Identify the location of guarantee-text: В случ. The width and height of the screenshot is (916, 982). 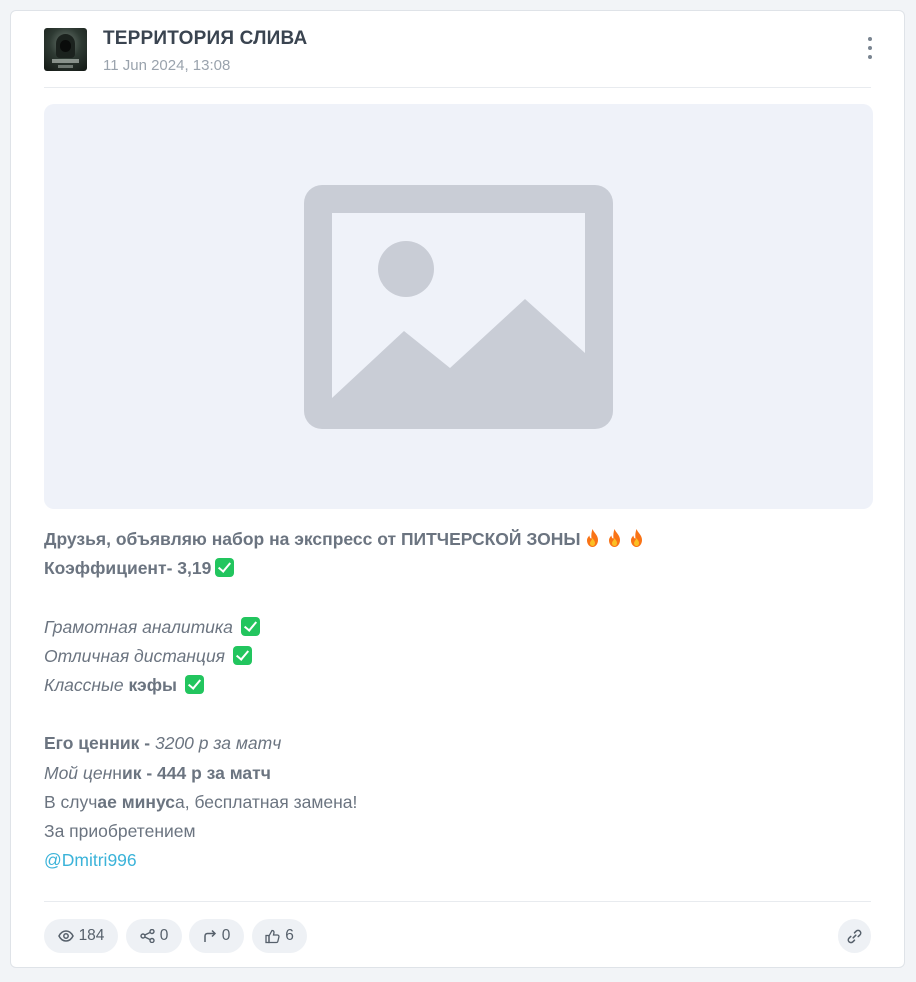
(71, 801).